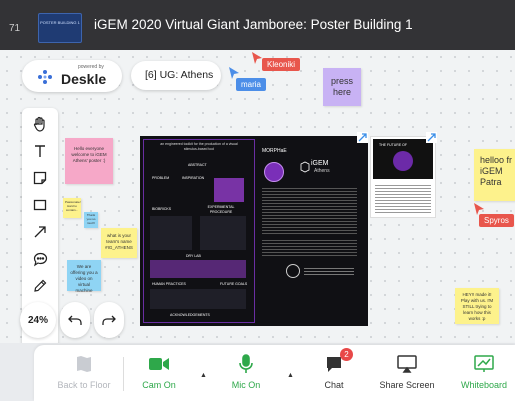 Image resolution: width=515 pixels, height=401 pixels. Describe the element at coordinates (334, 369) in the screenshot. I see `chat-button: 2 Chat` at that location.